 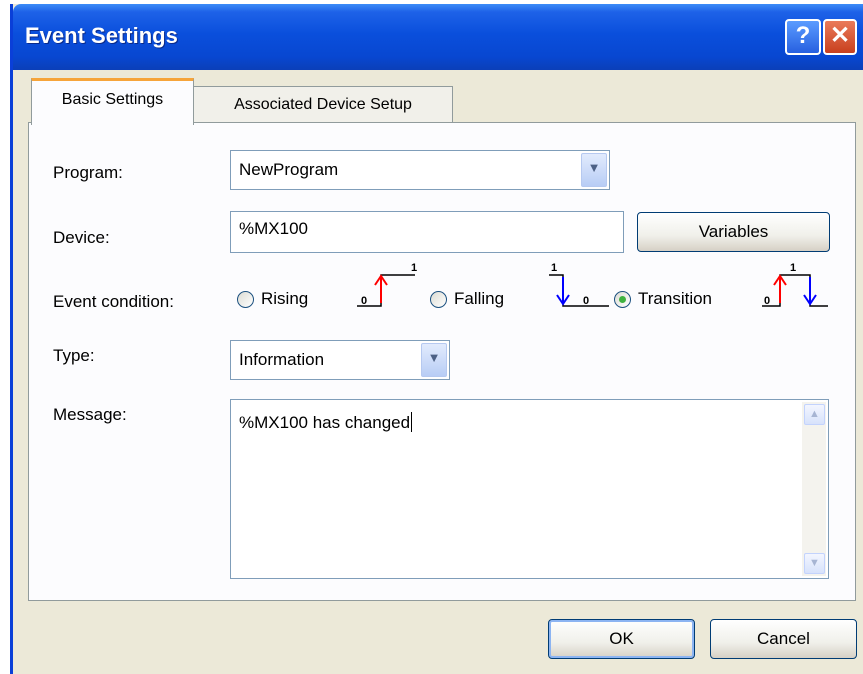 I want to click on device-value: %MX100, so click(x=273, y=228).